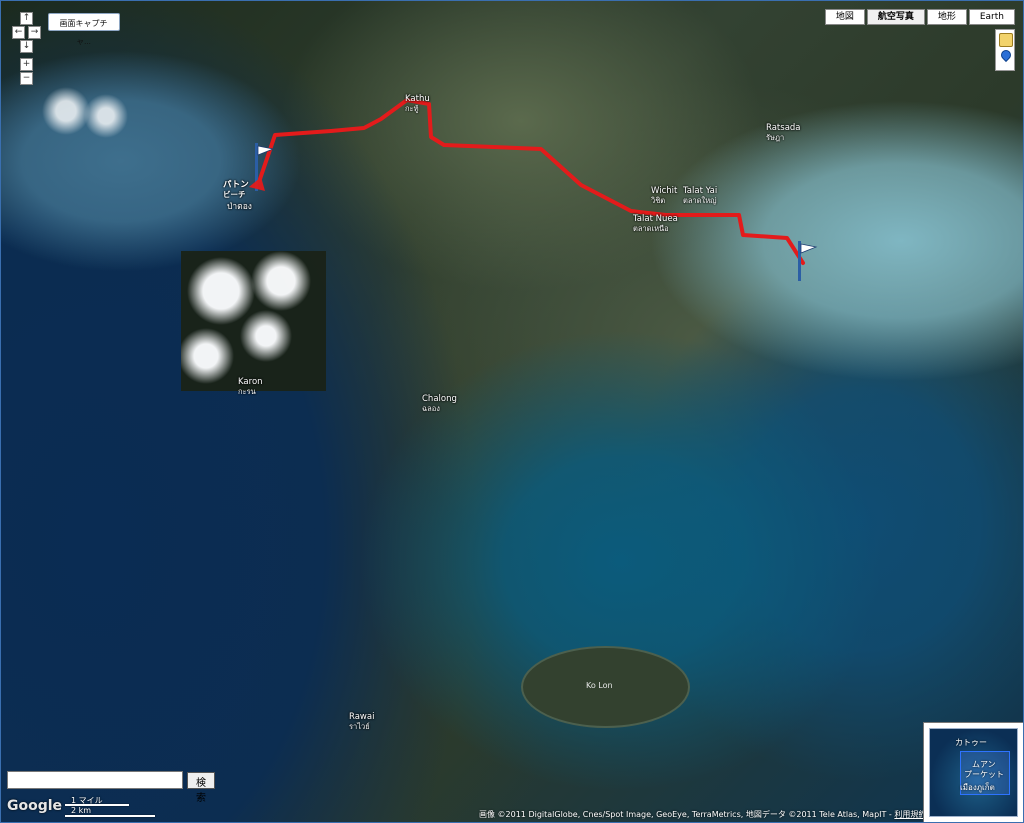 The image size is (1024, 823). Describe the element at coordinates (26, 78) in the screenshot. I see `zoom-out-button: −` at that location.